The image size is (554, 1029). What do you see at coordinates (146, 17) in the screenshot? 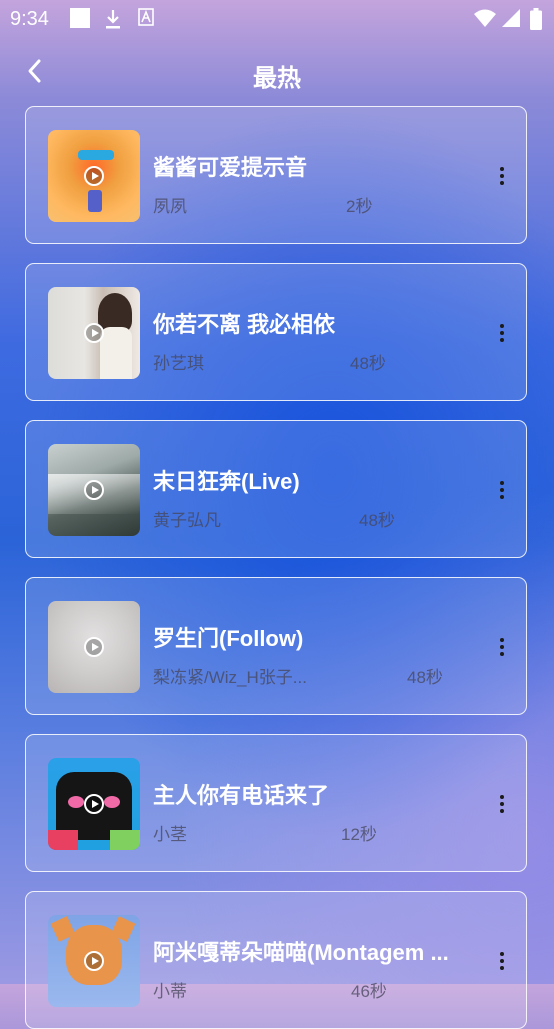
I see `accessibility-icon` at bounding box center [146, 17].